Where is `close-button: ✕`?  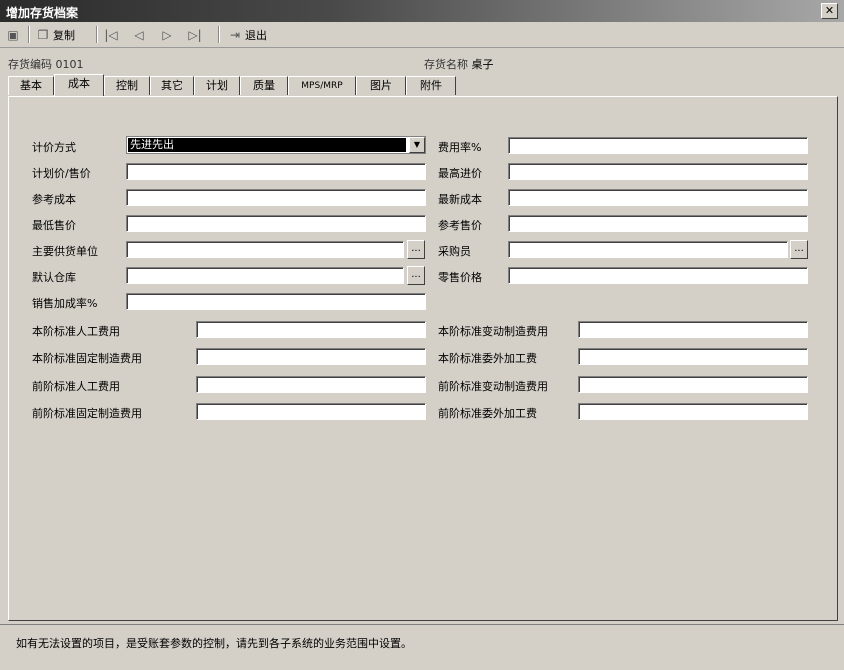 close-button: ✕ is located at coordinates (829, 11).